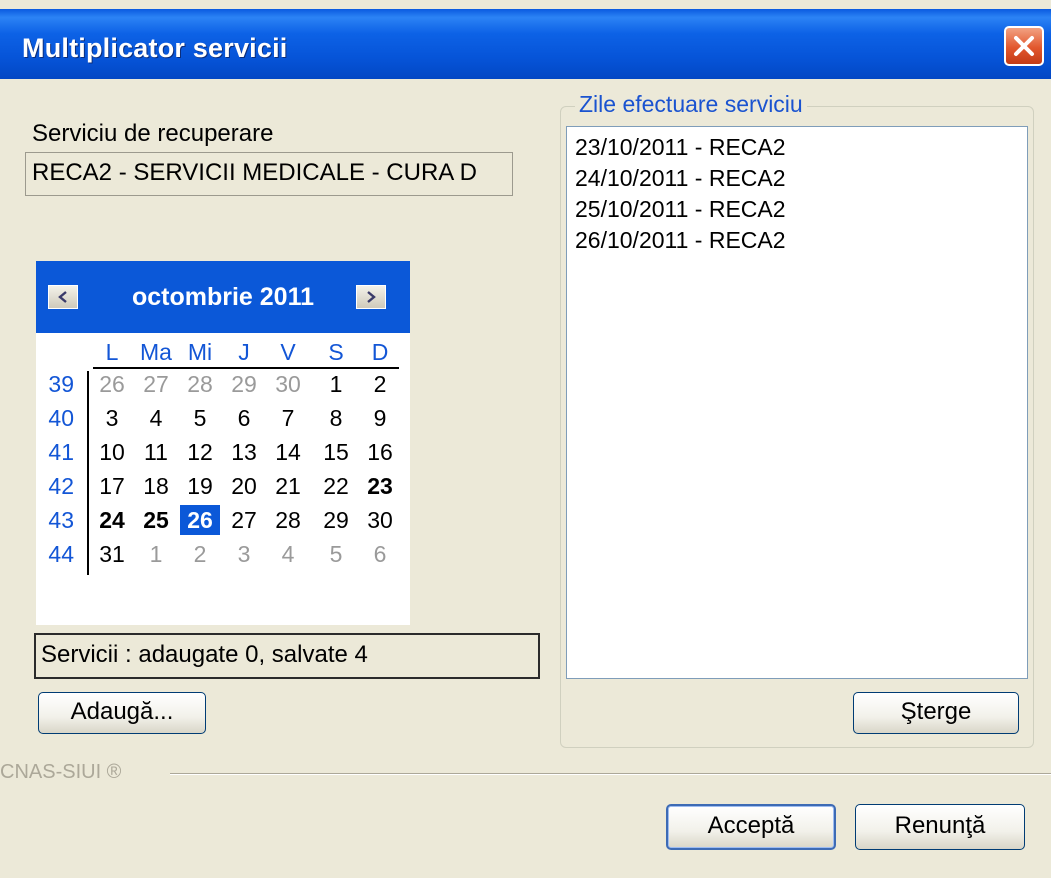 This screenshot has width=1051, height=878. Describe the element at coordinates (801, 209) in the screenshot. I see `list-item: 25/10/2011 - RECA2` at that location.